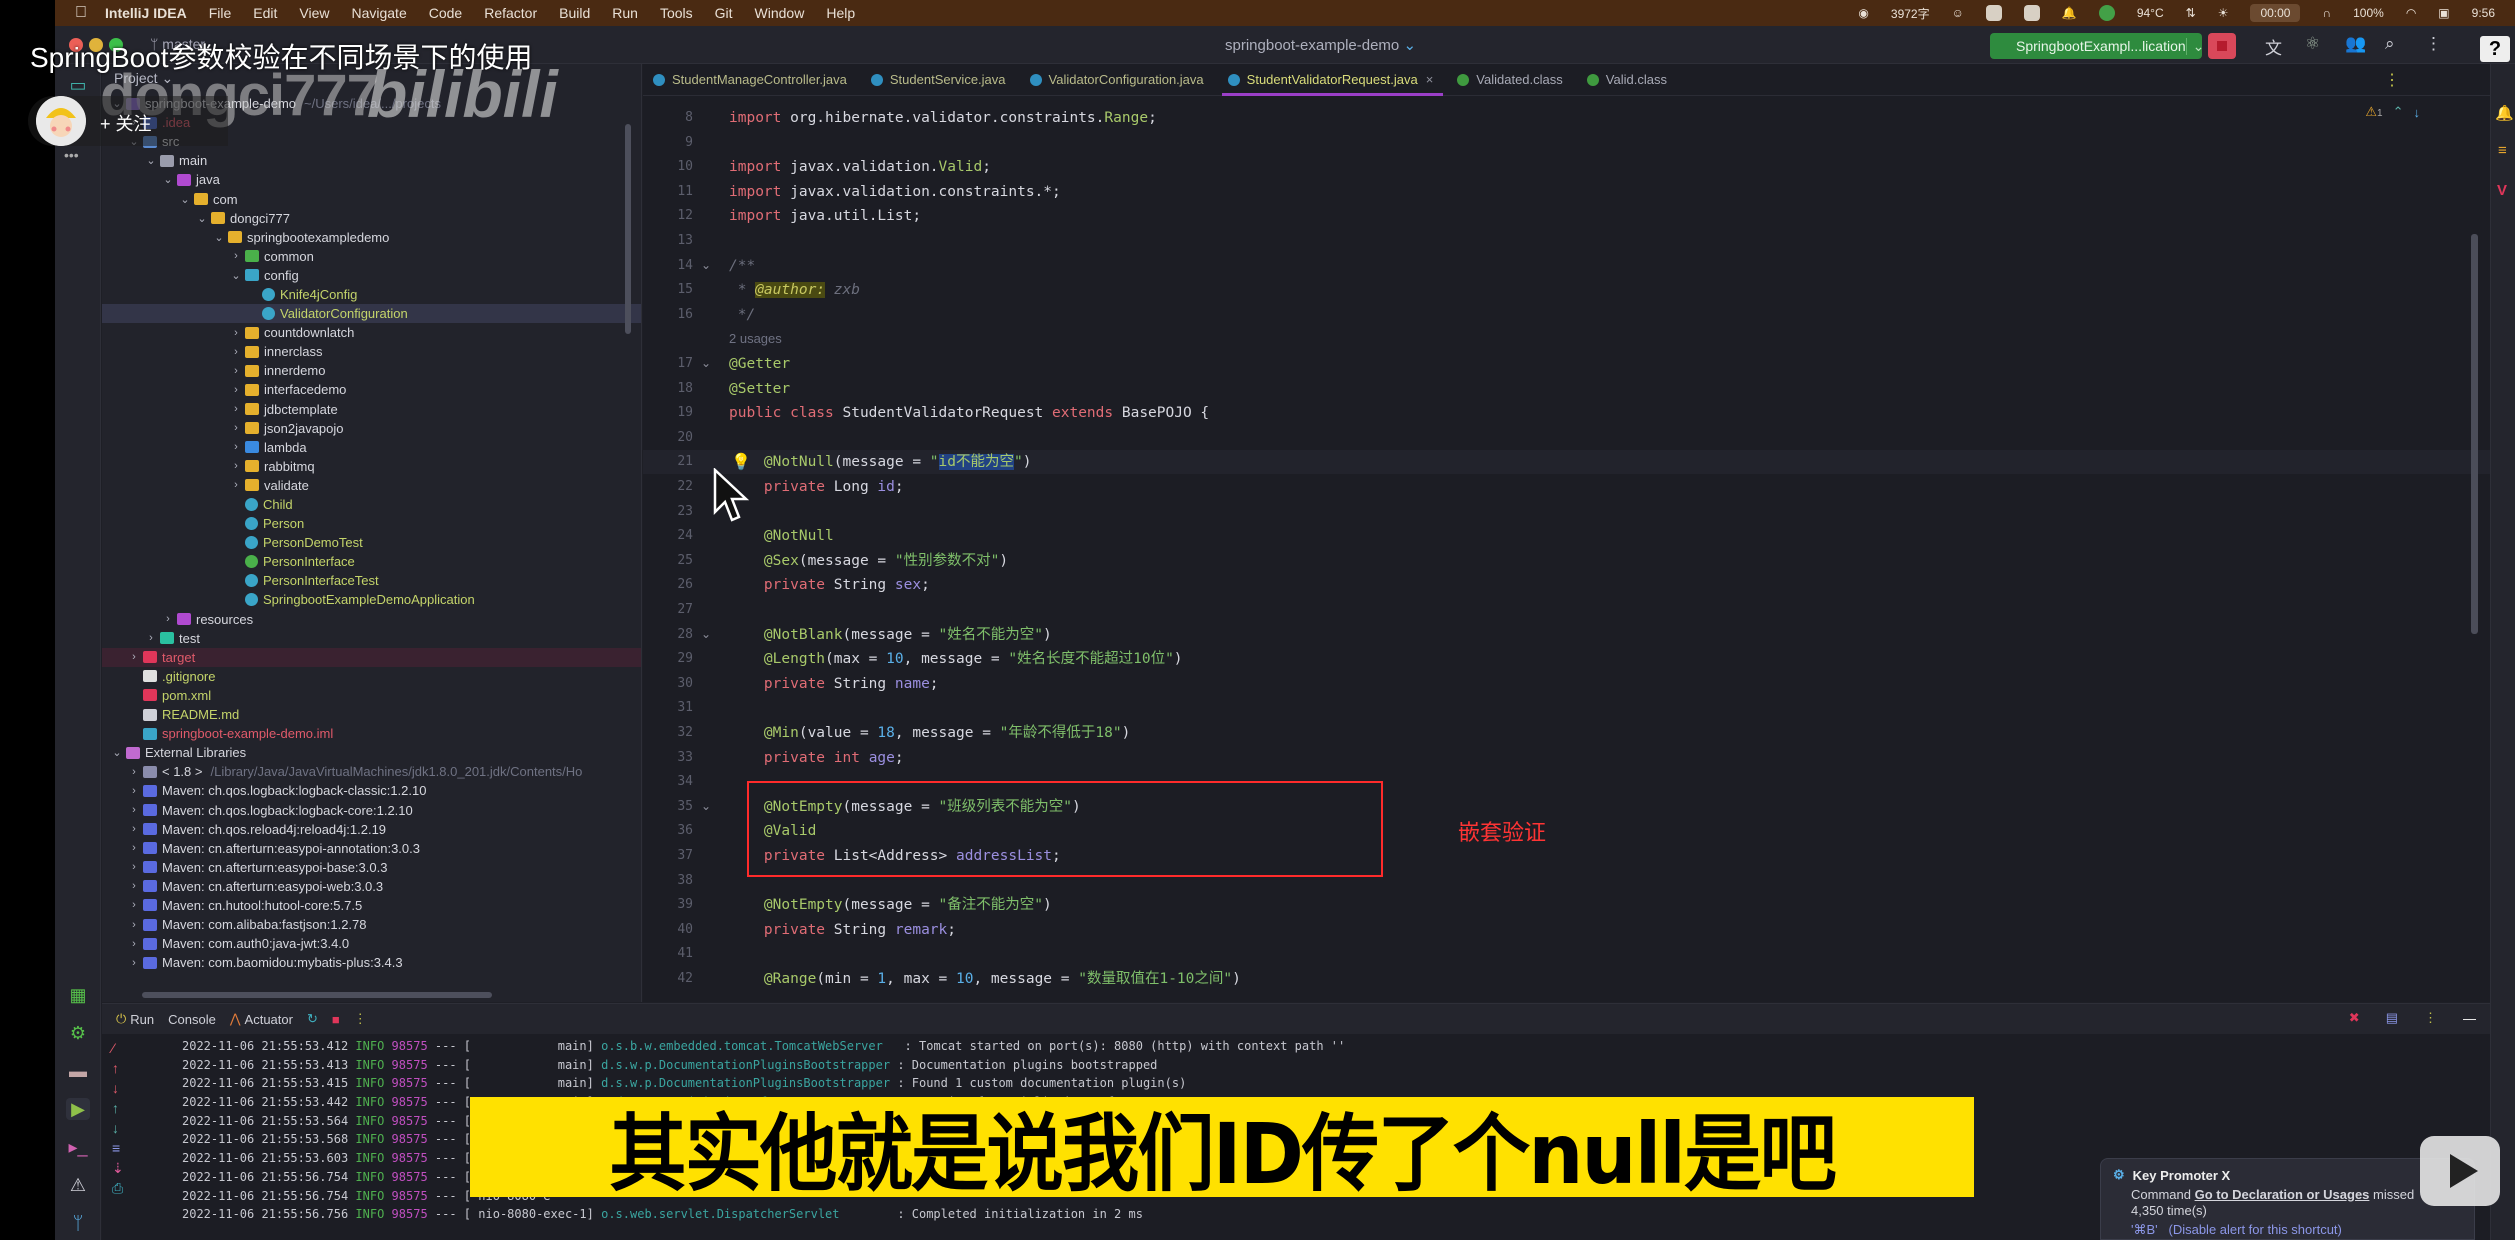  I want to click on more-options-icon: •••, so click(71, 155).